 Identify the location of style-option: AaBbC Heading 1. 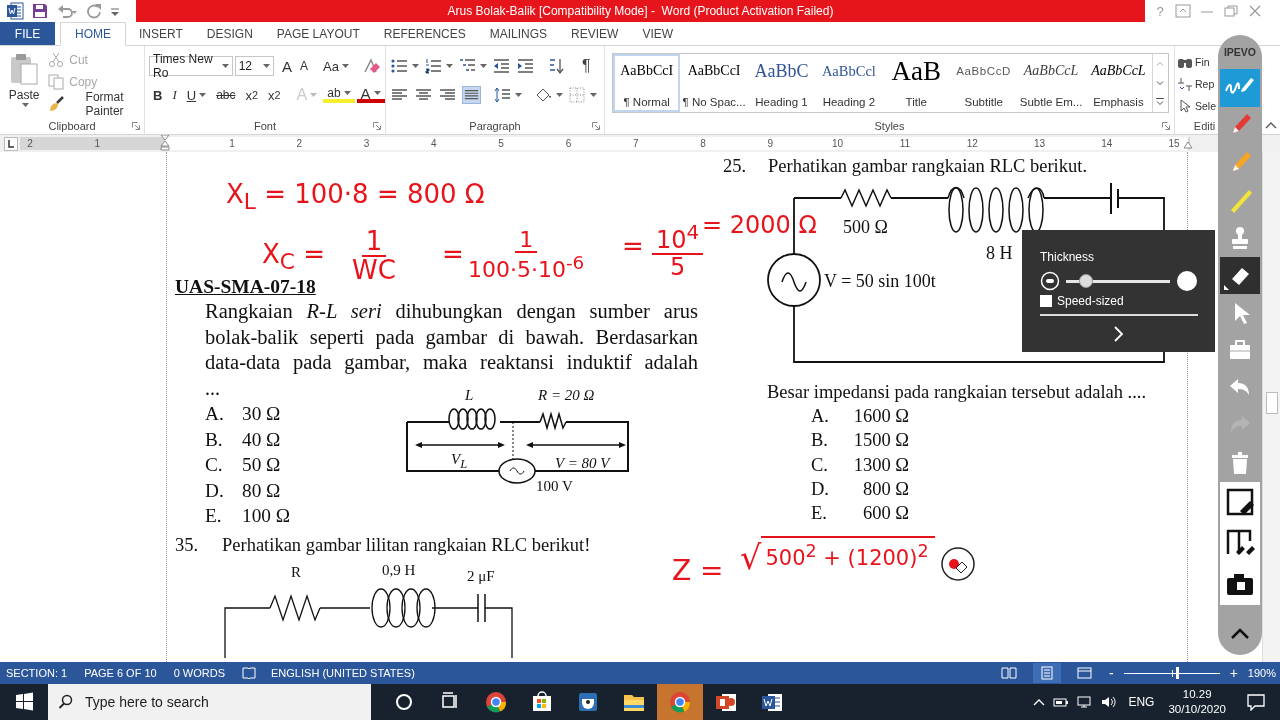
(781, 83).